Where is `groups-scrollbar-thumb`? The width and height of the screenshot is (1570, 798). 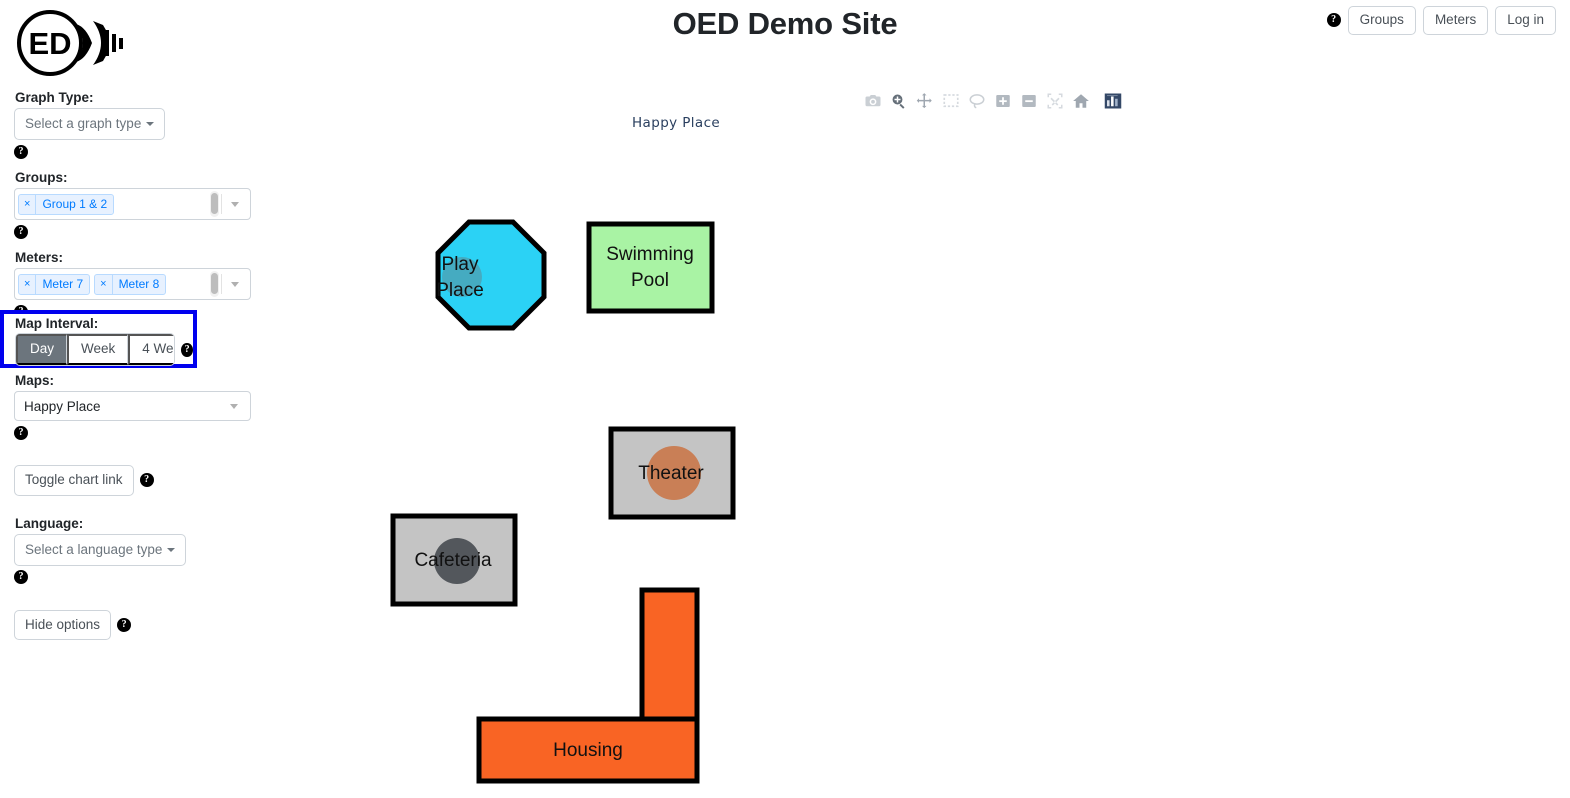 groups-scrollbar-thumb is located at coordinates (214, 203).